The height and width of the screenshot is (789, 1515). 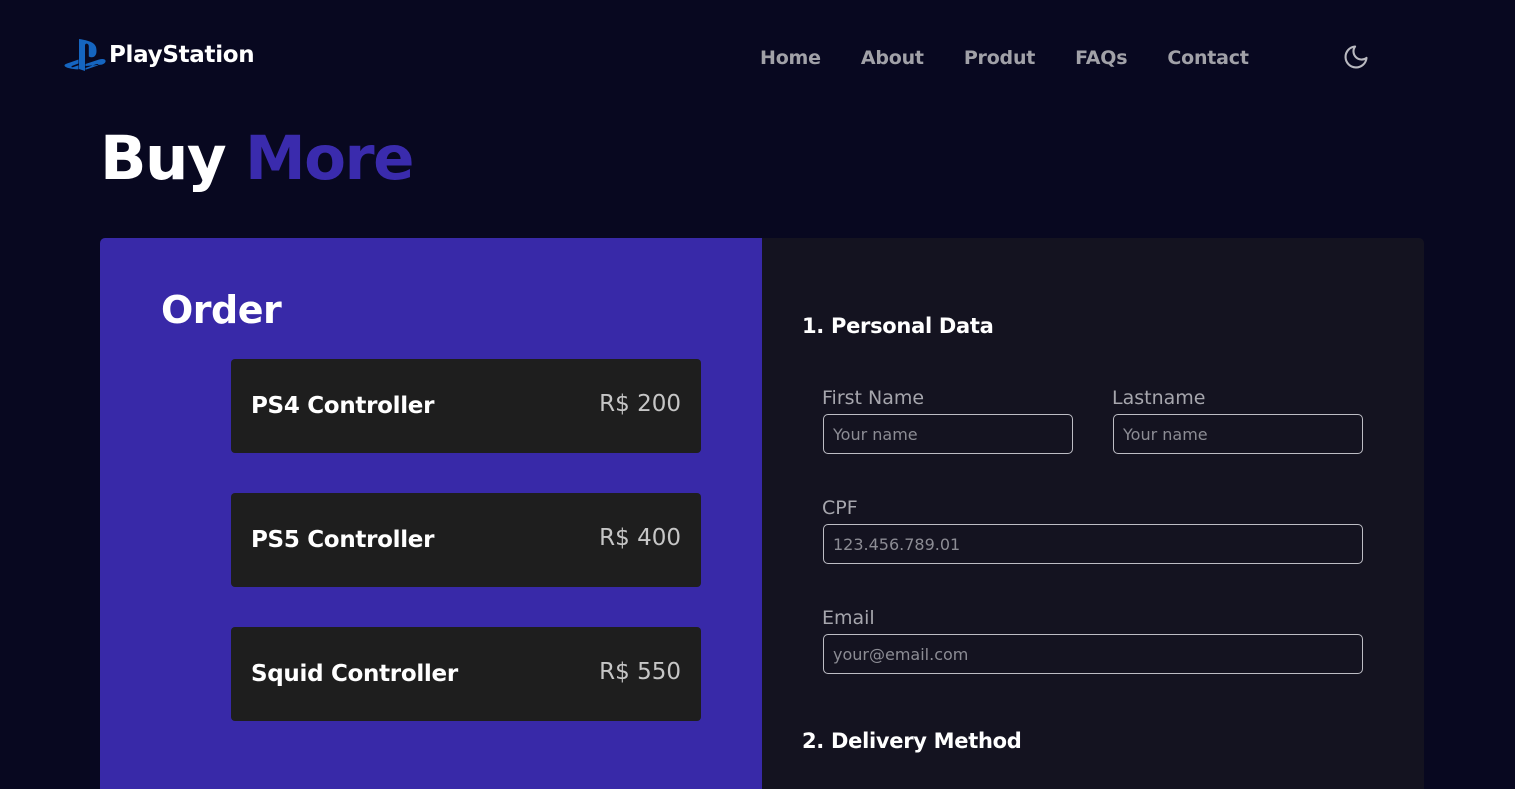 I want to click on cpf-label: CPF, so click(x=840, y=508).